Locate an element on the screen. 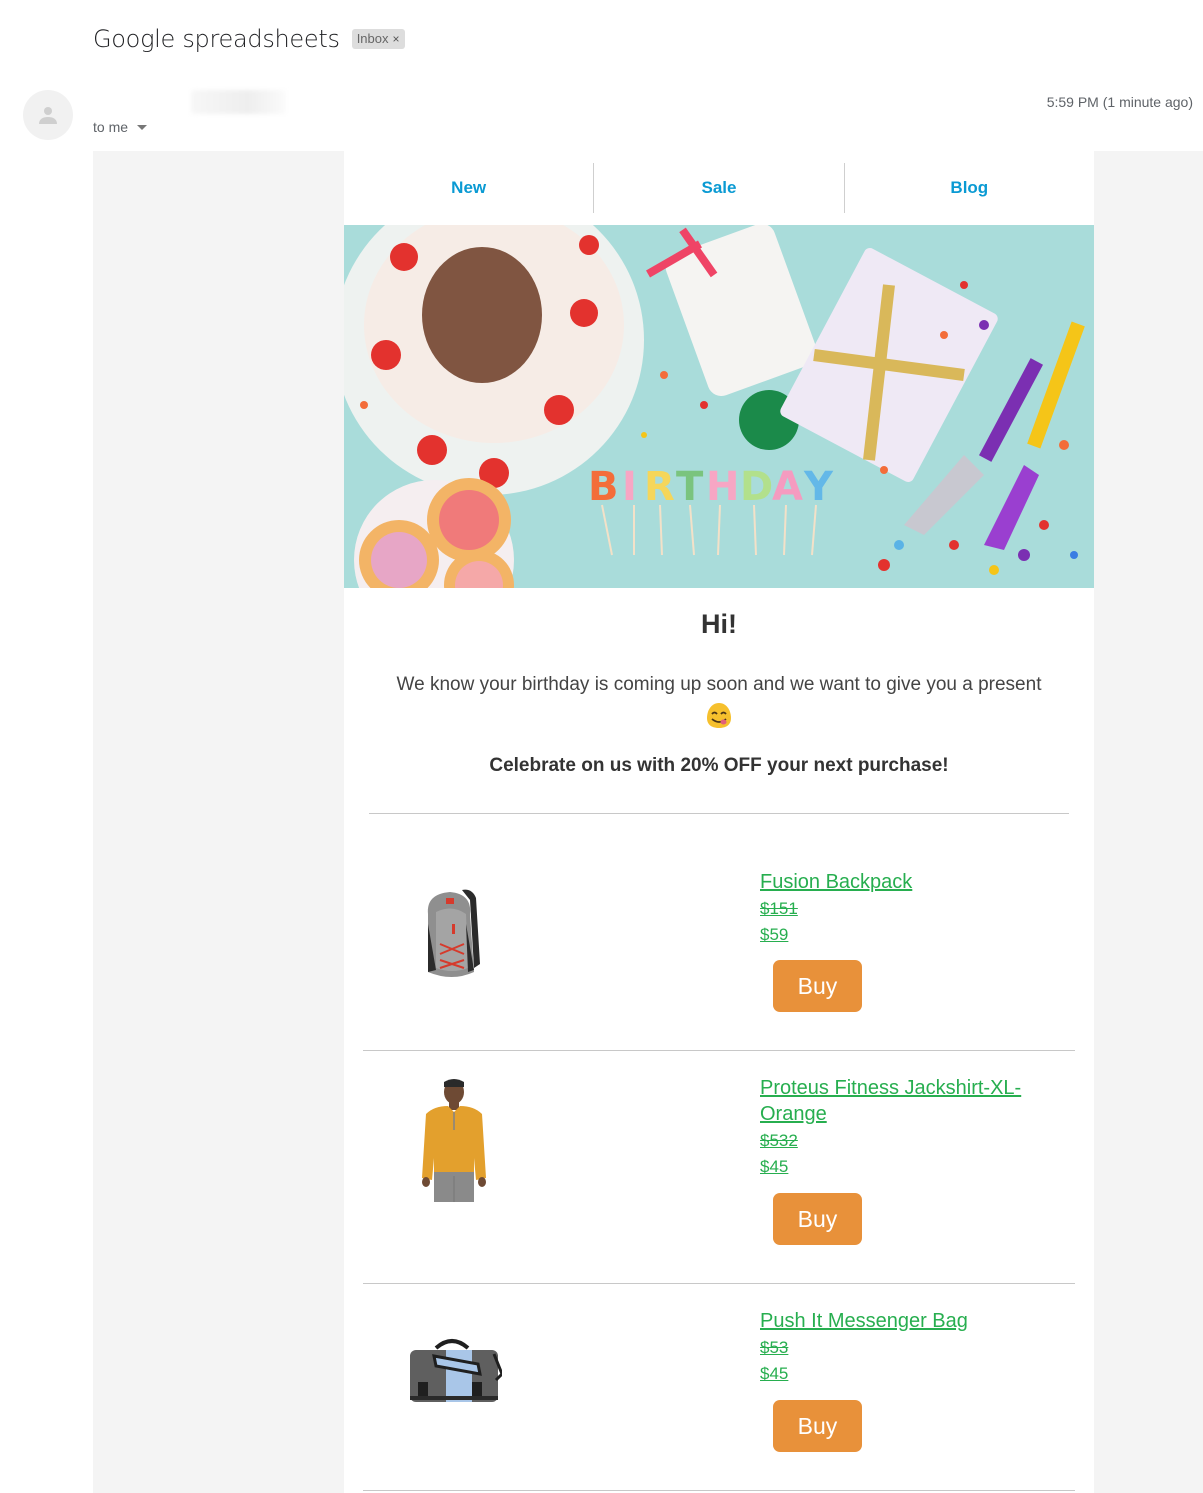 The height and width of the screenshot is (1493, 1203). svg-text: T is located at coordinates (690, 487).